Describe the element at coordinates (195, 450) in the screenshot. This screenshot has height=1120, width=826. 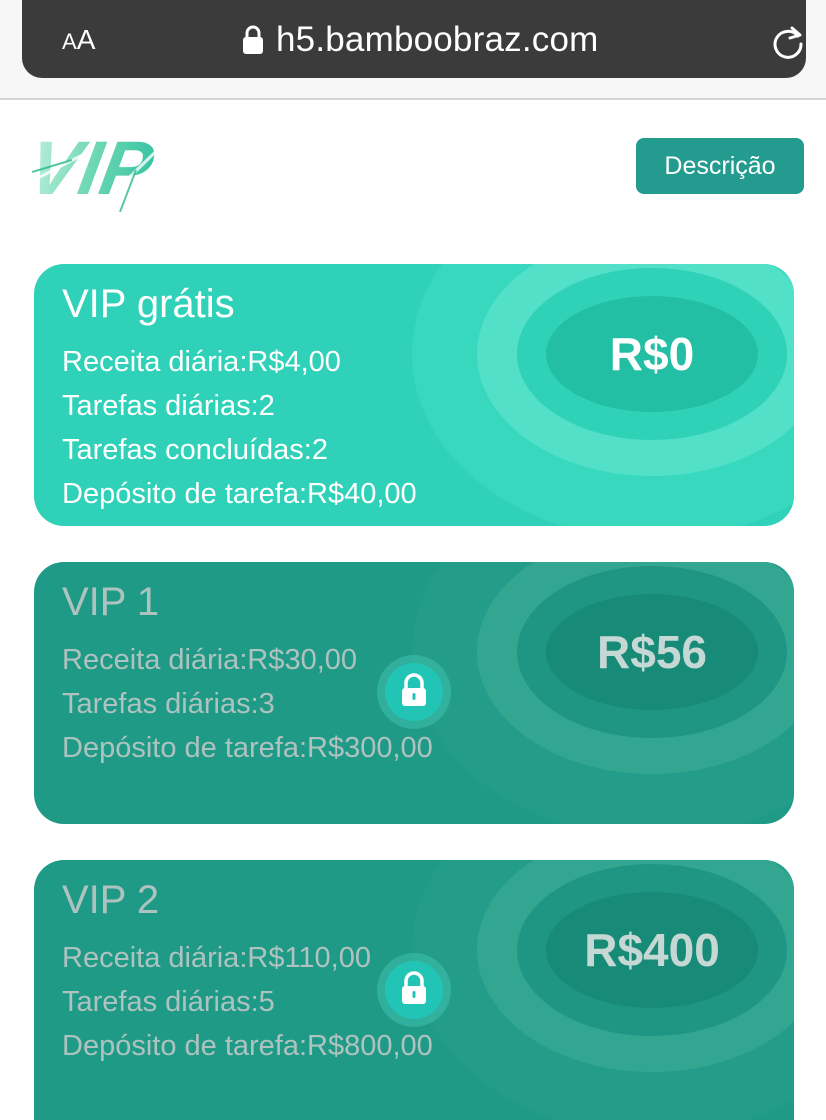
I see `completed-tasks: Tarefas concluídas:2` at that location.